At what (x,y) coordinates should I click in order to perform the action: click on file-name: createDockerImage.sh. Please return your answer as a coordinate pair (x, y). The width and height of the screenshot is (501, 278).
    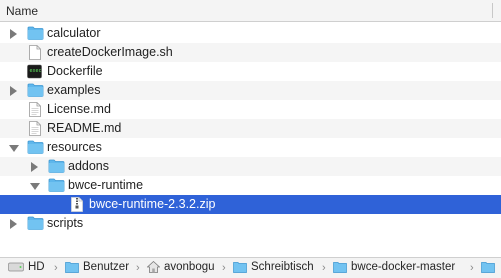
    Looking at the image, I should click on (110, 52).